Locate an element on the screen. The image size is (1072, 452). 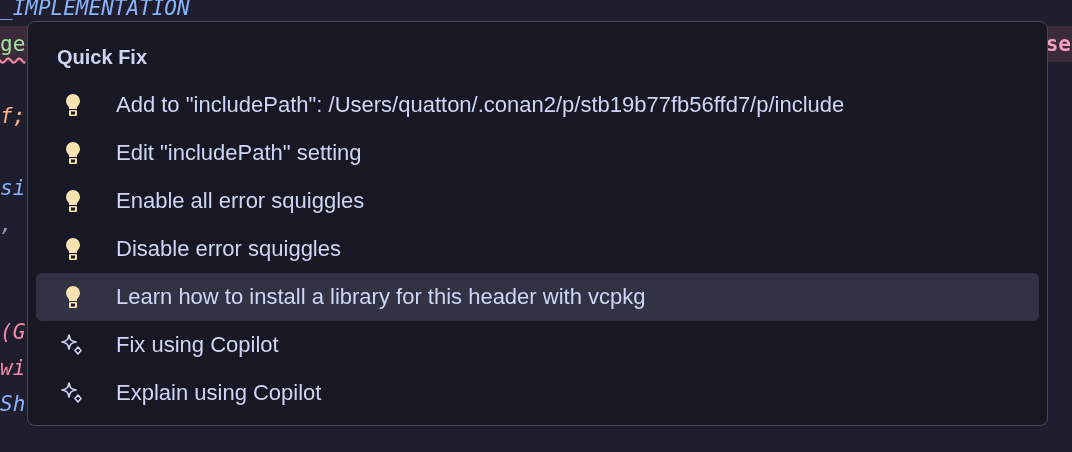
code-text: si is located at coordinates (13, 188).